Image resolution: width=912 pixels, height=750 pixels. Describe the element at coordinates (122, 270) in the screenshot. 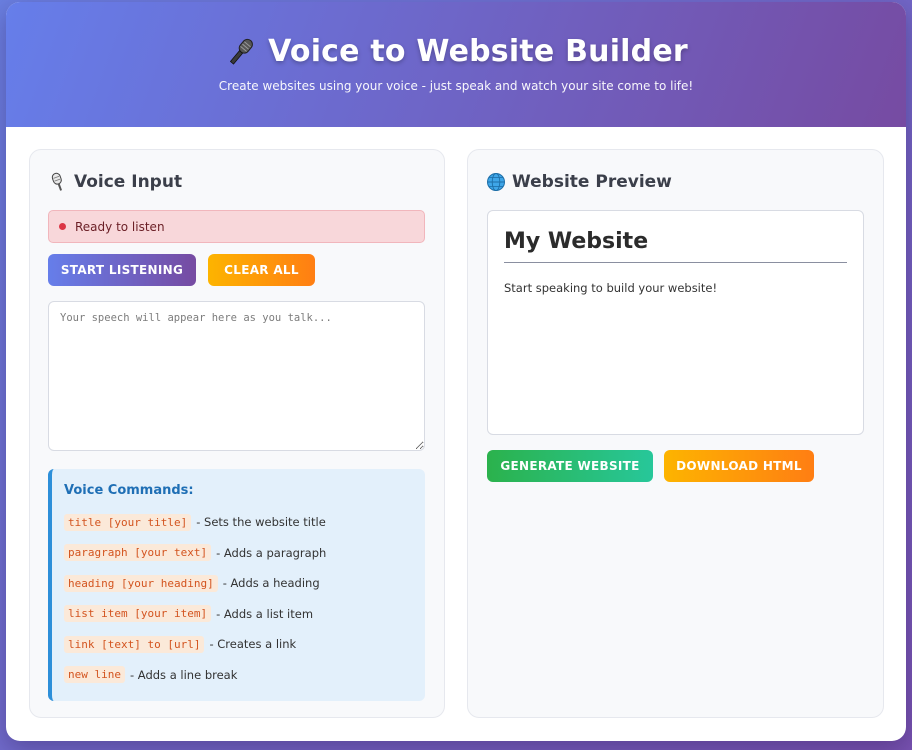

I see `start-listening-button: START LISTENING` at that location.